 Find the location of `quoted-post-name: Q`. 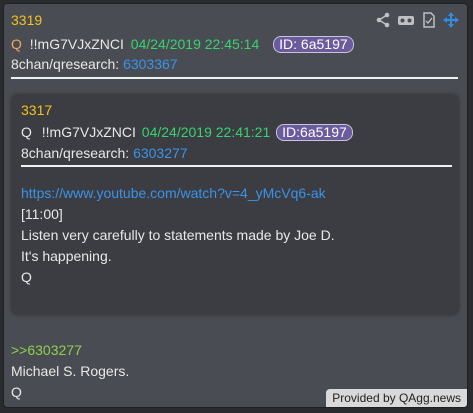

quoted-post-name: Q is located at coordinates (26, 132).